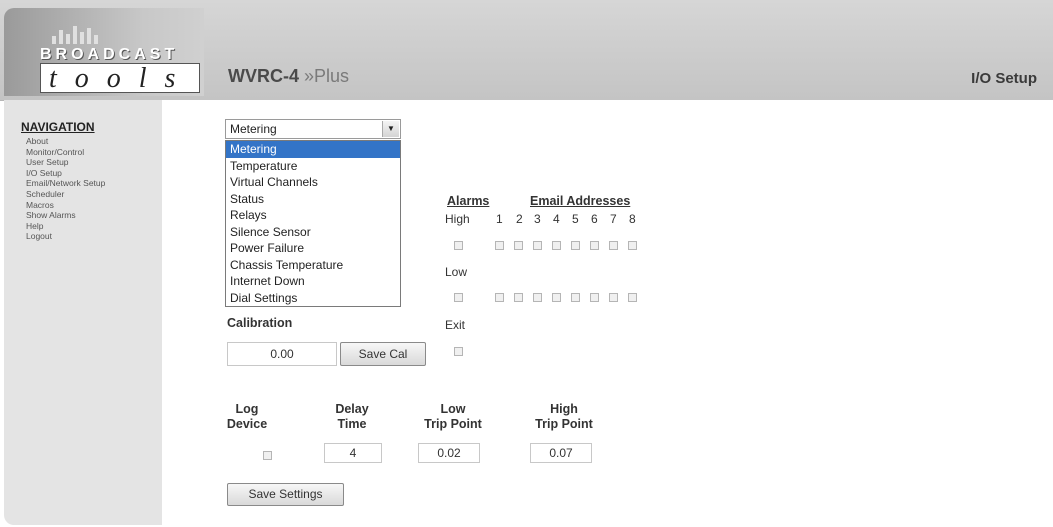 The height and width of the screenshot is (527, 1053). I want to click on high-alarm-checkbox, so click(458, 245).